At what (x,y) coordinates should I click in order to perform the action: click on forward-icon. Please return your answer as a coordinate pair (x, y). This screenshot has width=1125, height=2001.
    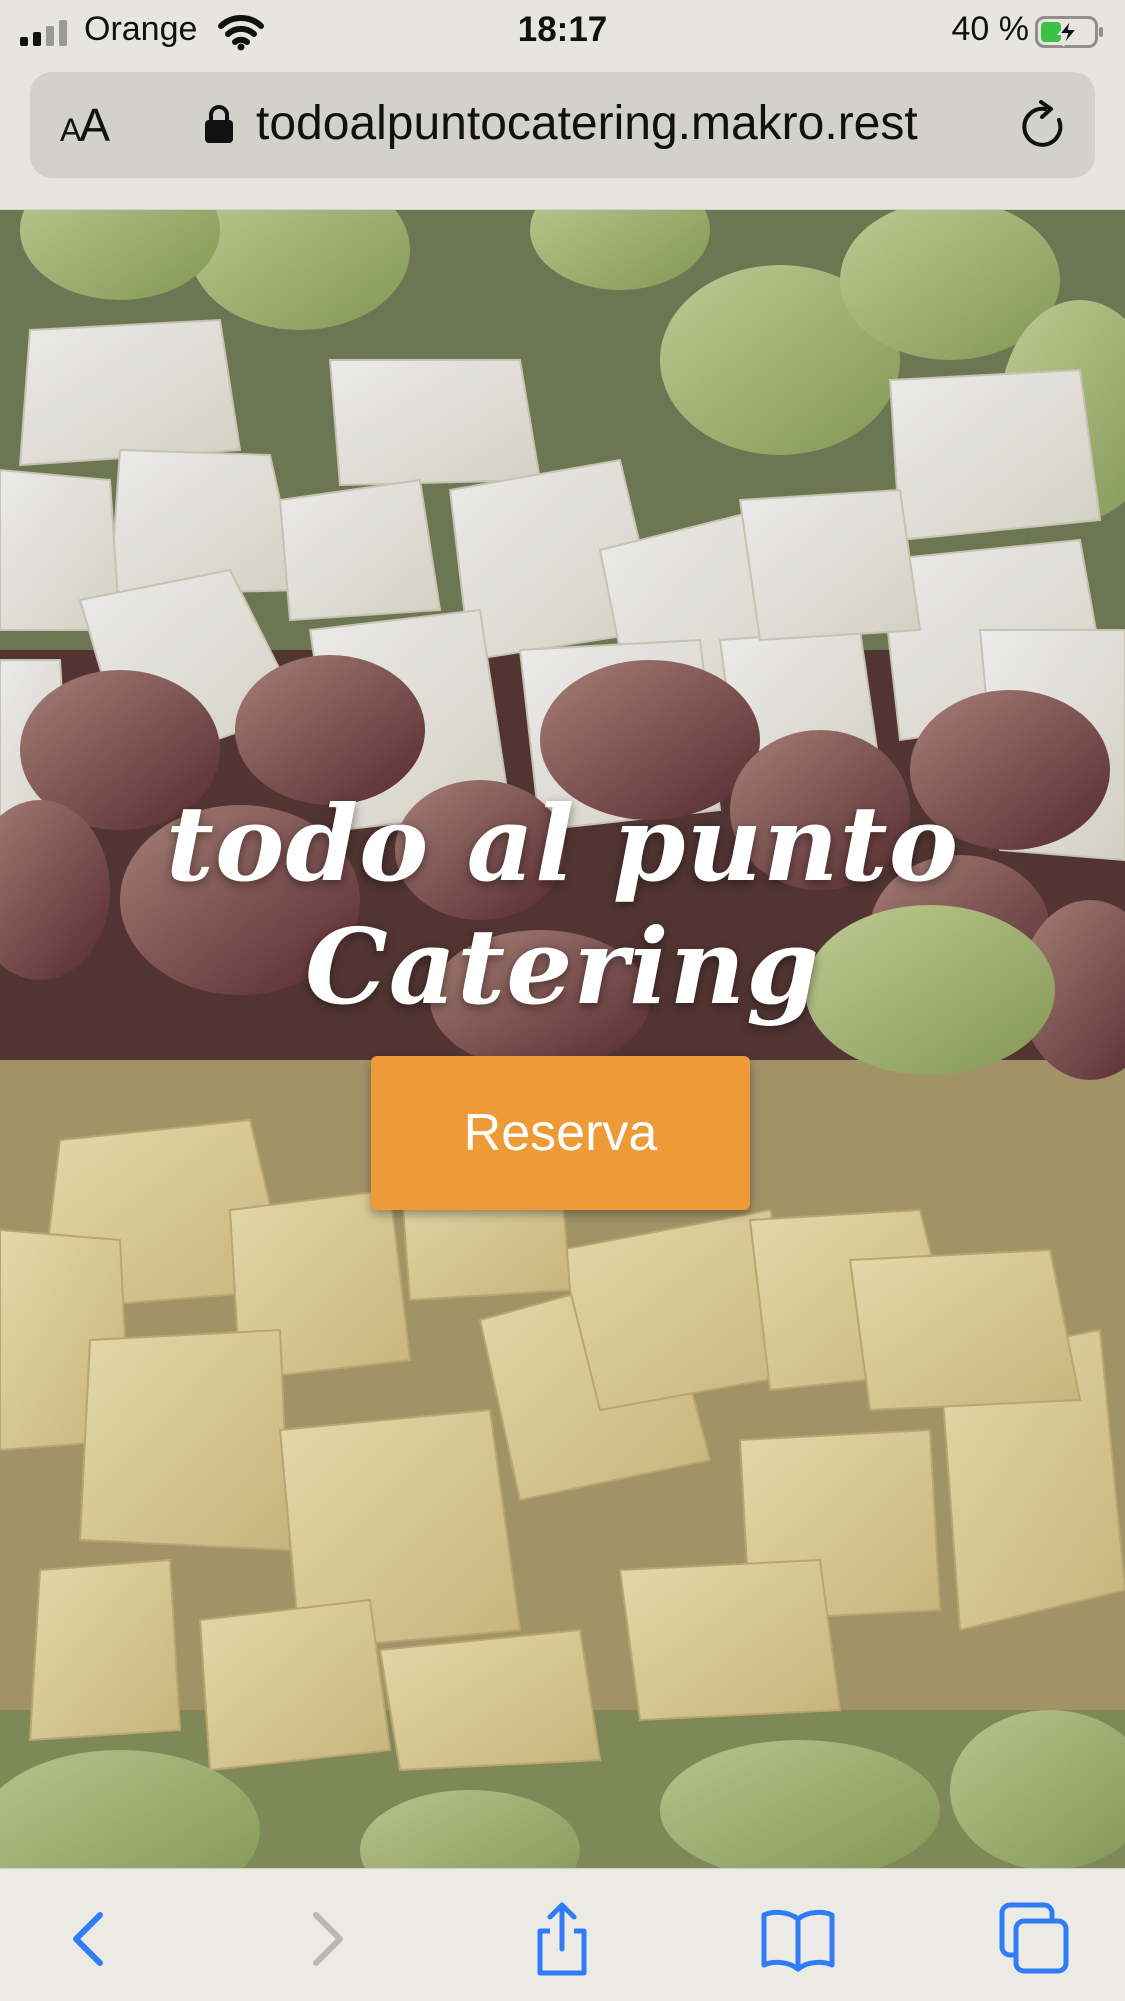
    Looking at the image, I should click on (328, 1939).